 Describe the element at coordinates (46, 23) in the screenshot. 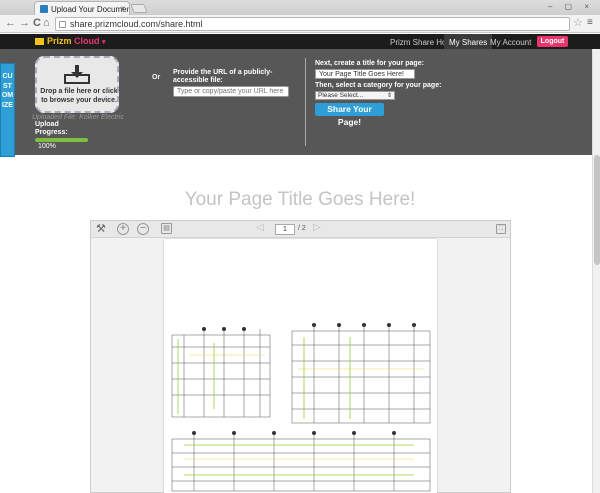

I see `home-icon: ⌂` at that location.